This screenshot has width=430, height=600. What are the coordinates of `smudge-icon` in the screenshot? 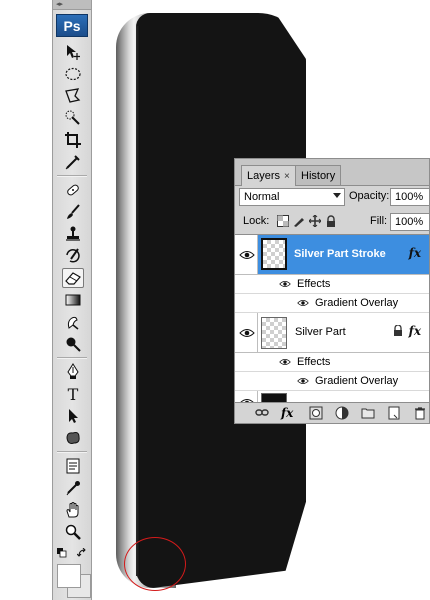 It's located at (73, 322).